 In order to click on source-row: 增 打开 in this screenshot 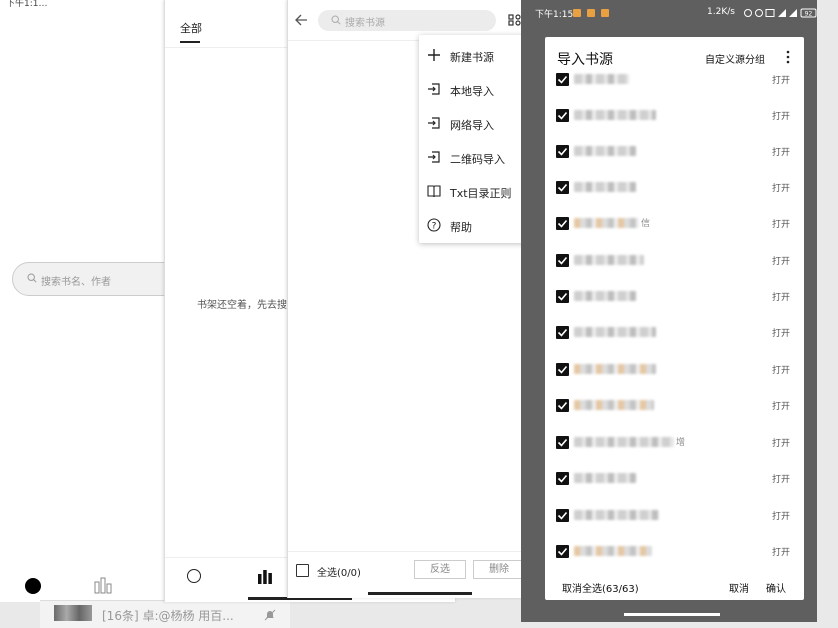, I will do `click(674, 443)`.